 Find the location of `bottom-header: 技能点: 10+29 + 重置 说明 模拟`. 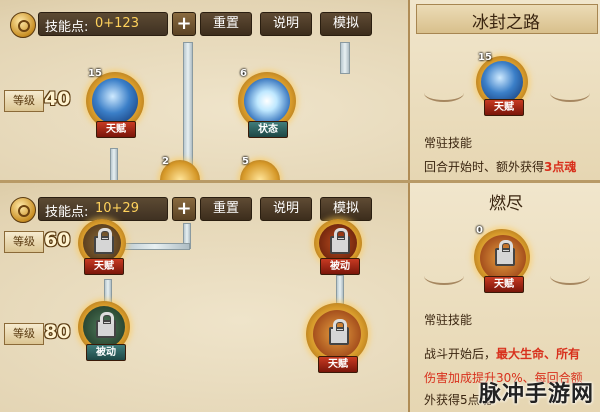

bottom-header: 技能点: 10+29 + 重置 说明 模拟 is located at coordinates (204, 208).